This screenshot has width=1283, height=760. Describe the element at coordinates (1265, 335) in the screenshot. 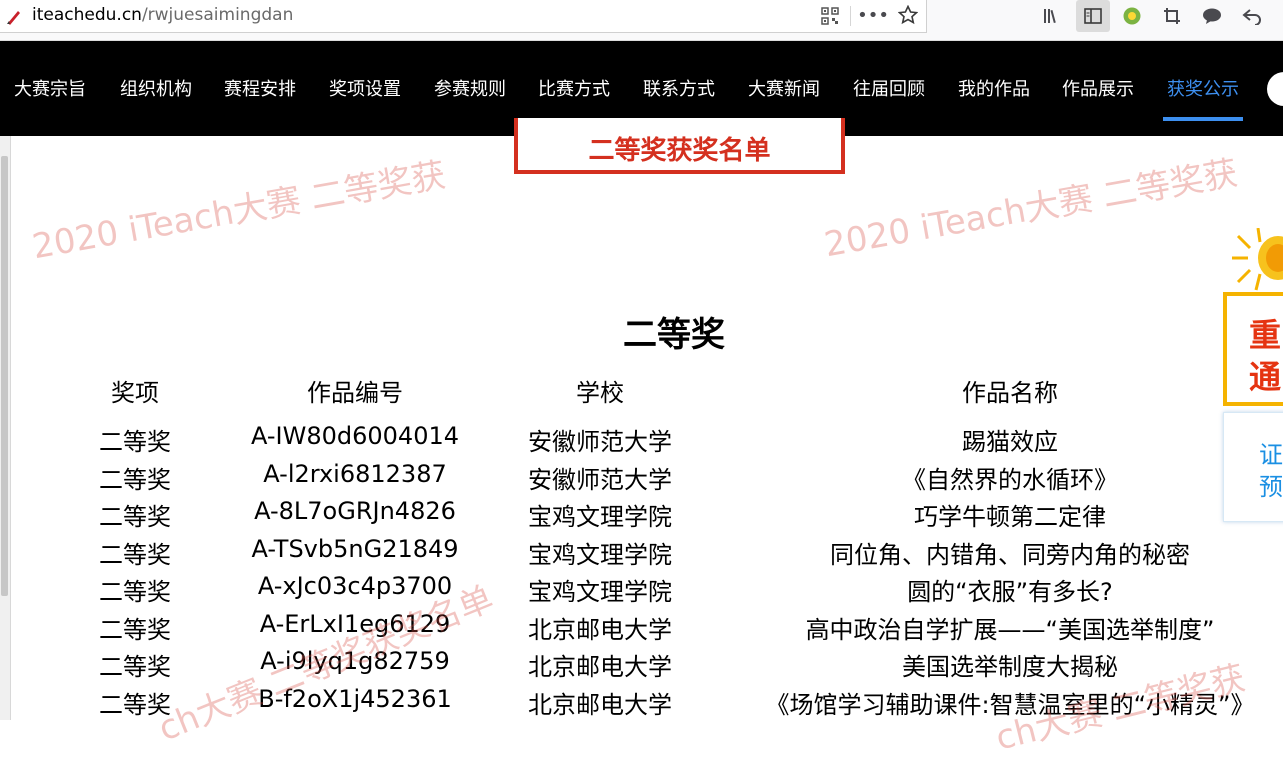

I see `promo-line-1: 重` at that location.